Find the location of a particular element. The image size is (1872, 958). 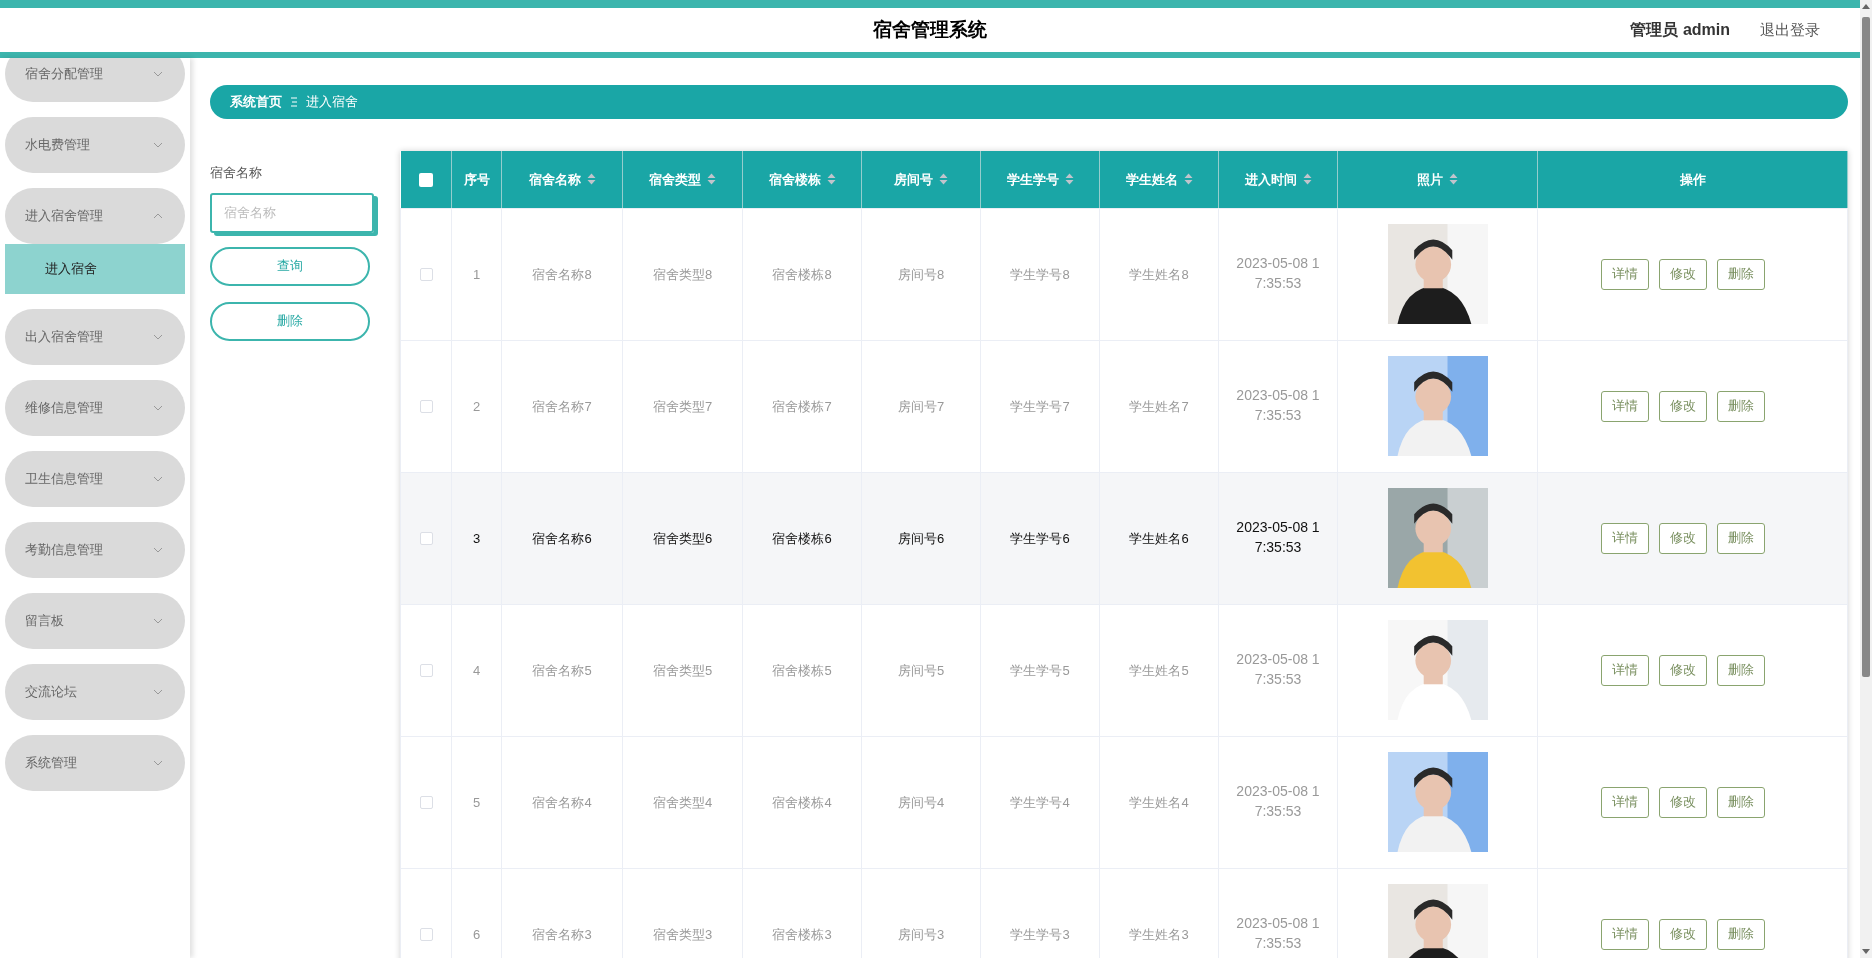

table-cell-text: 学生学号6 is located at coordinates (1040, 539).